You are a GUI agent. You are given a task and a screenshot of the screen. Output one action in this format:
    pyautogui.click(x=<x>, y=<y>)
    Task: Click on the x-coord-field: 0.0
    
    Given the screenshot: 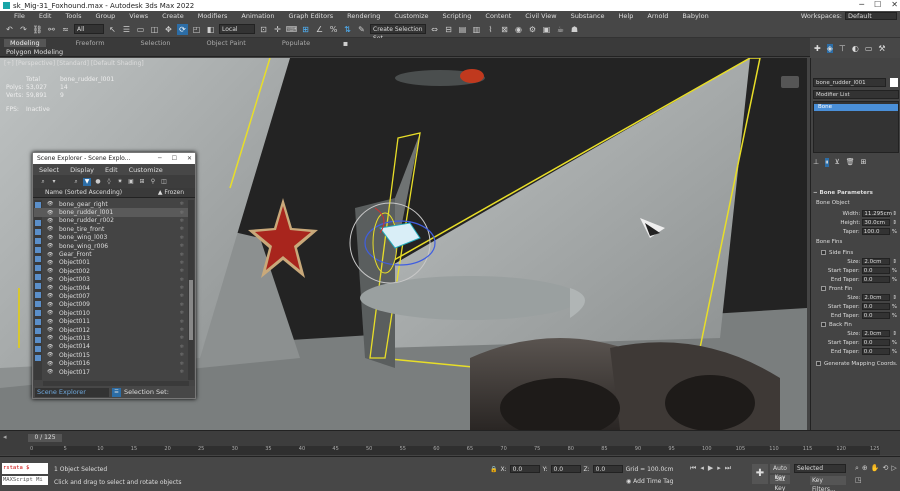 What is the action you would take?
    pyautogui.click(x=524, y=469)
    